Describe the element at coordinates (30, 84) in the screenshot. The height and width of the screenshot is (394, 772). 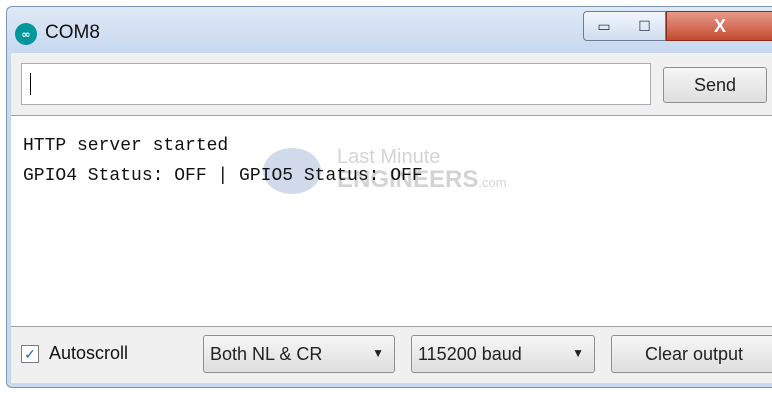
I see `text-caret` at that location.